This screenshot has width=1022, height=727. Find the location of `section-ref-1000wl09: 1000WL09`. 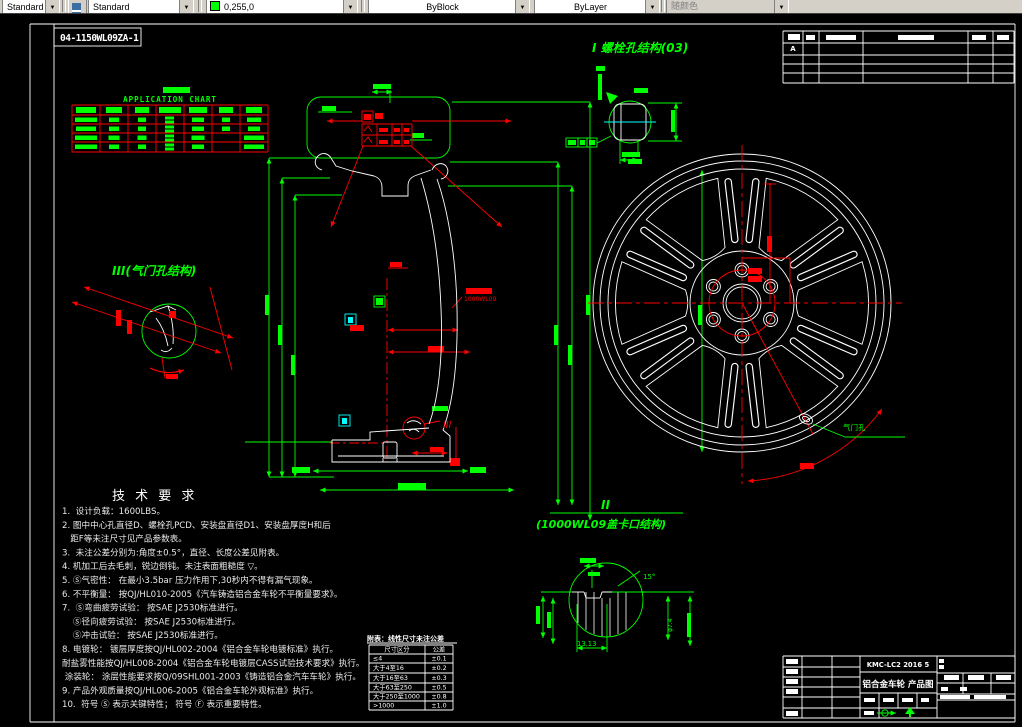

section-ref-1000wl09: 1000WL09 is located at coordinates (480, 299).